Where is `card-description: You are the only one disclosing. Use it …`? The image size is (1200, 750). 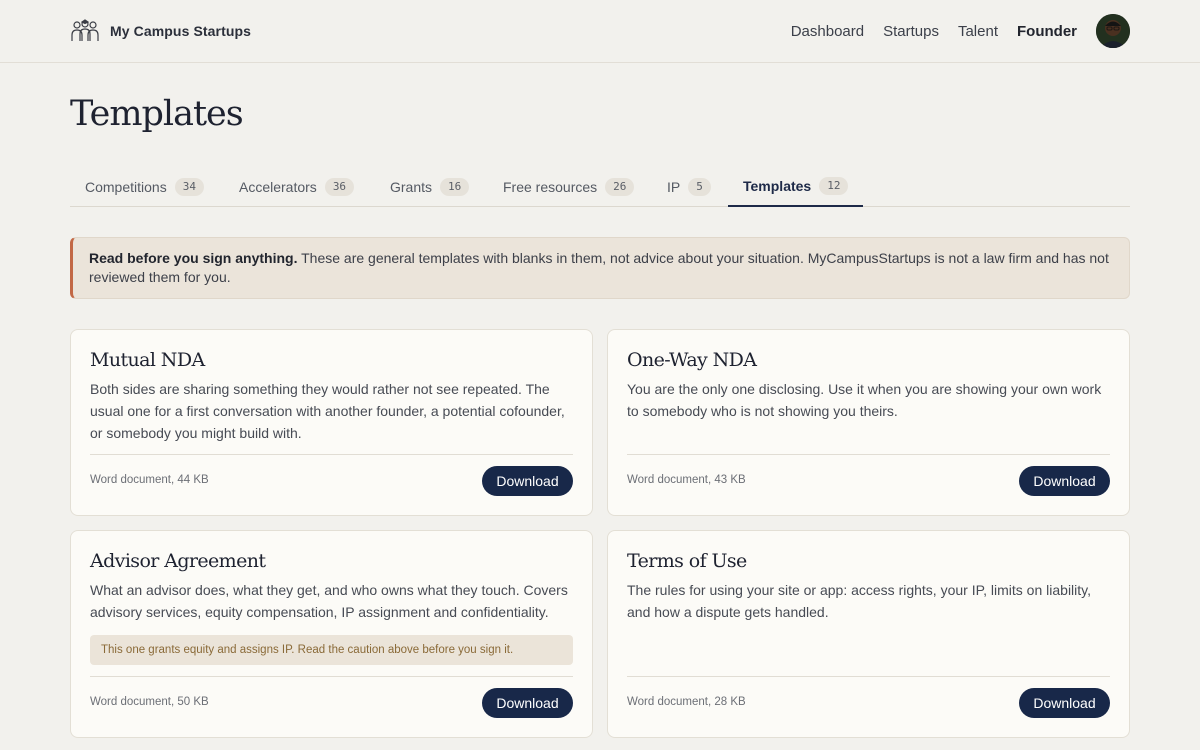
card-description: You are the only one disclosing. Use it … is located at coordinates (864, 400).